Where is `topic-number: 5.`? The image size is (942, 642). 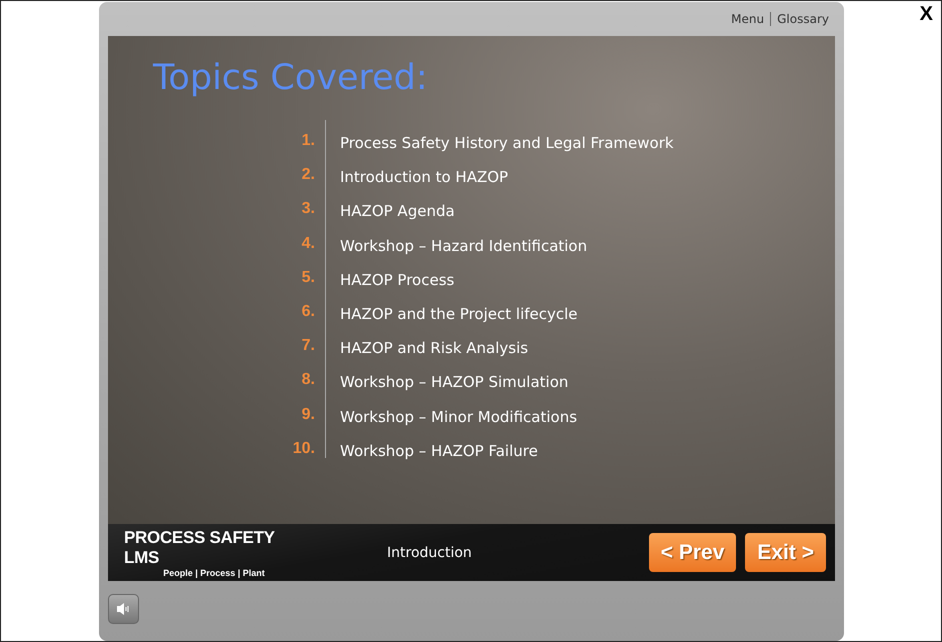 topic-number: 5. is located at coordinates (308, 278).